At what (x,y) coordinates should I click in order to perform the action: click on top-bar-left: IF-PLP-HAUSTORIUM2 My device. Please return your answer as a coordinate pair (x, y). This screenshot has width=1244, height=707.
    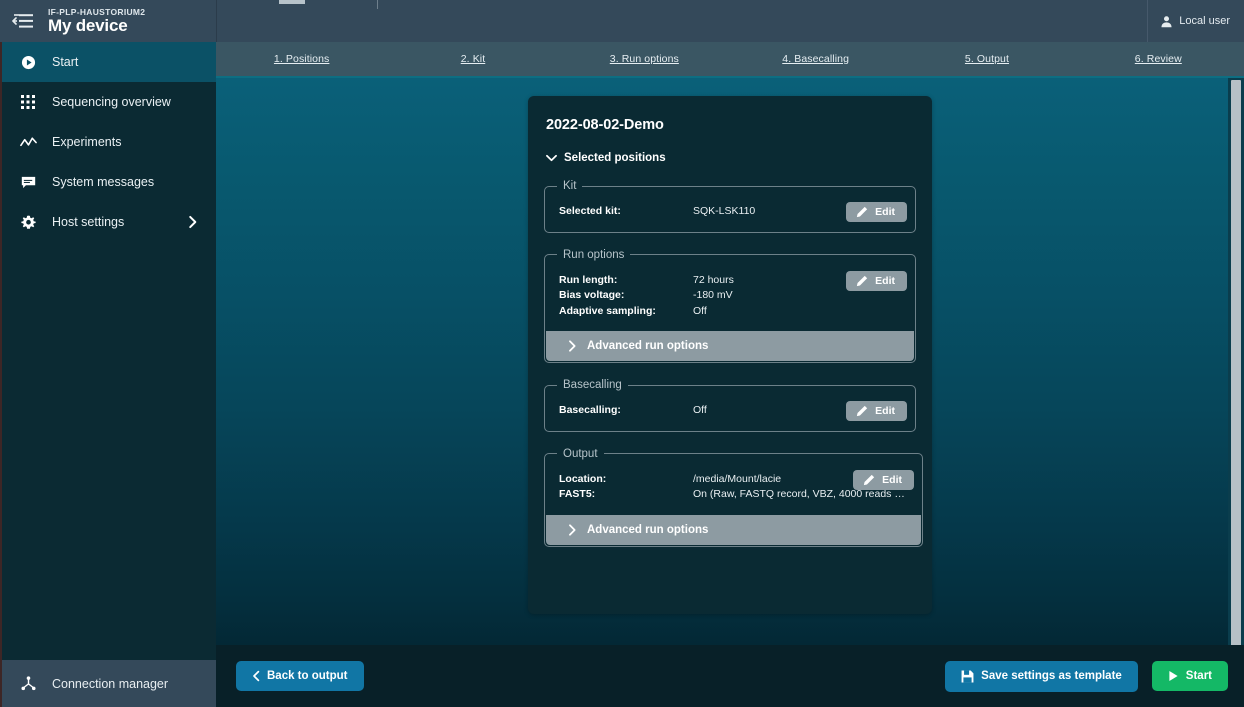
    Looking at the image, I should click on (108, 21).